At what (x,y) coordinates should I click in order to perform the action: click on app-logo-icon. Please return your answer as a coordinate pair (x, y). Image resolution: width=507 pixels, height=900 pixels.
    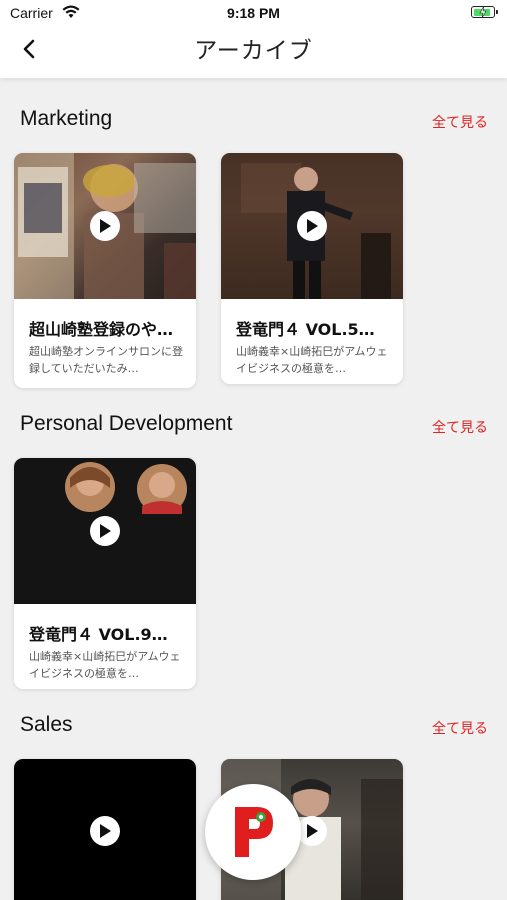
    Looking at the image, I should click on (254, 832).